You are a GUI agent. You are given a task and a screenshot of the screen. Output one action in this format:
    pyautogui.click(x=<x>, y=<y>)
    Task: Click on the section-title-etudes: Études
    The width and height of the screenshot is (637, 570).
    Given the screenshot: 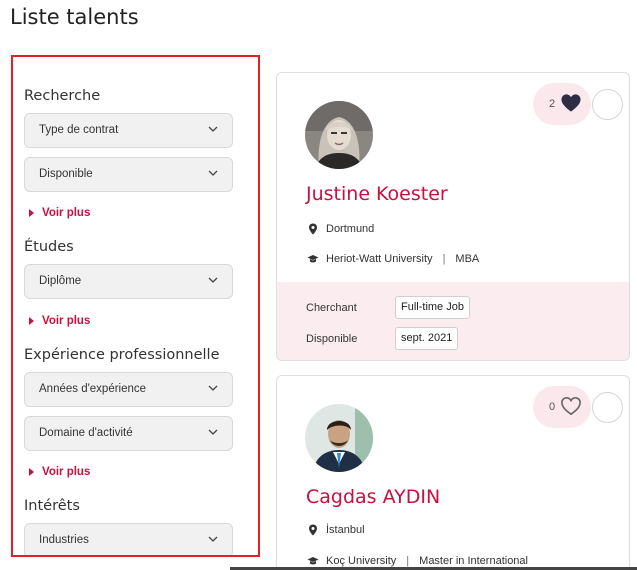 What is the action you would take?
    pyautogui.click(x=49, y=247)
    